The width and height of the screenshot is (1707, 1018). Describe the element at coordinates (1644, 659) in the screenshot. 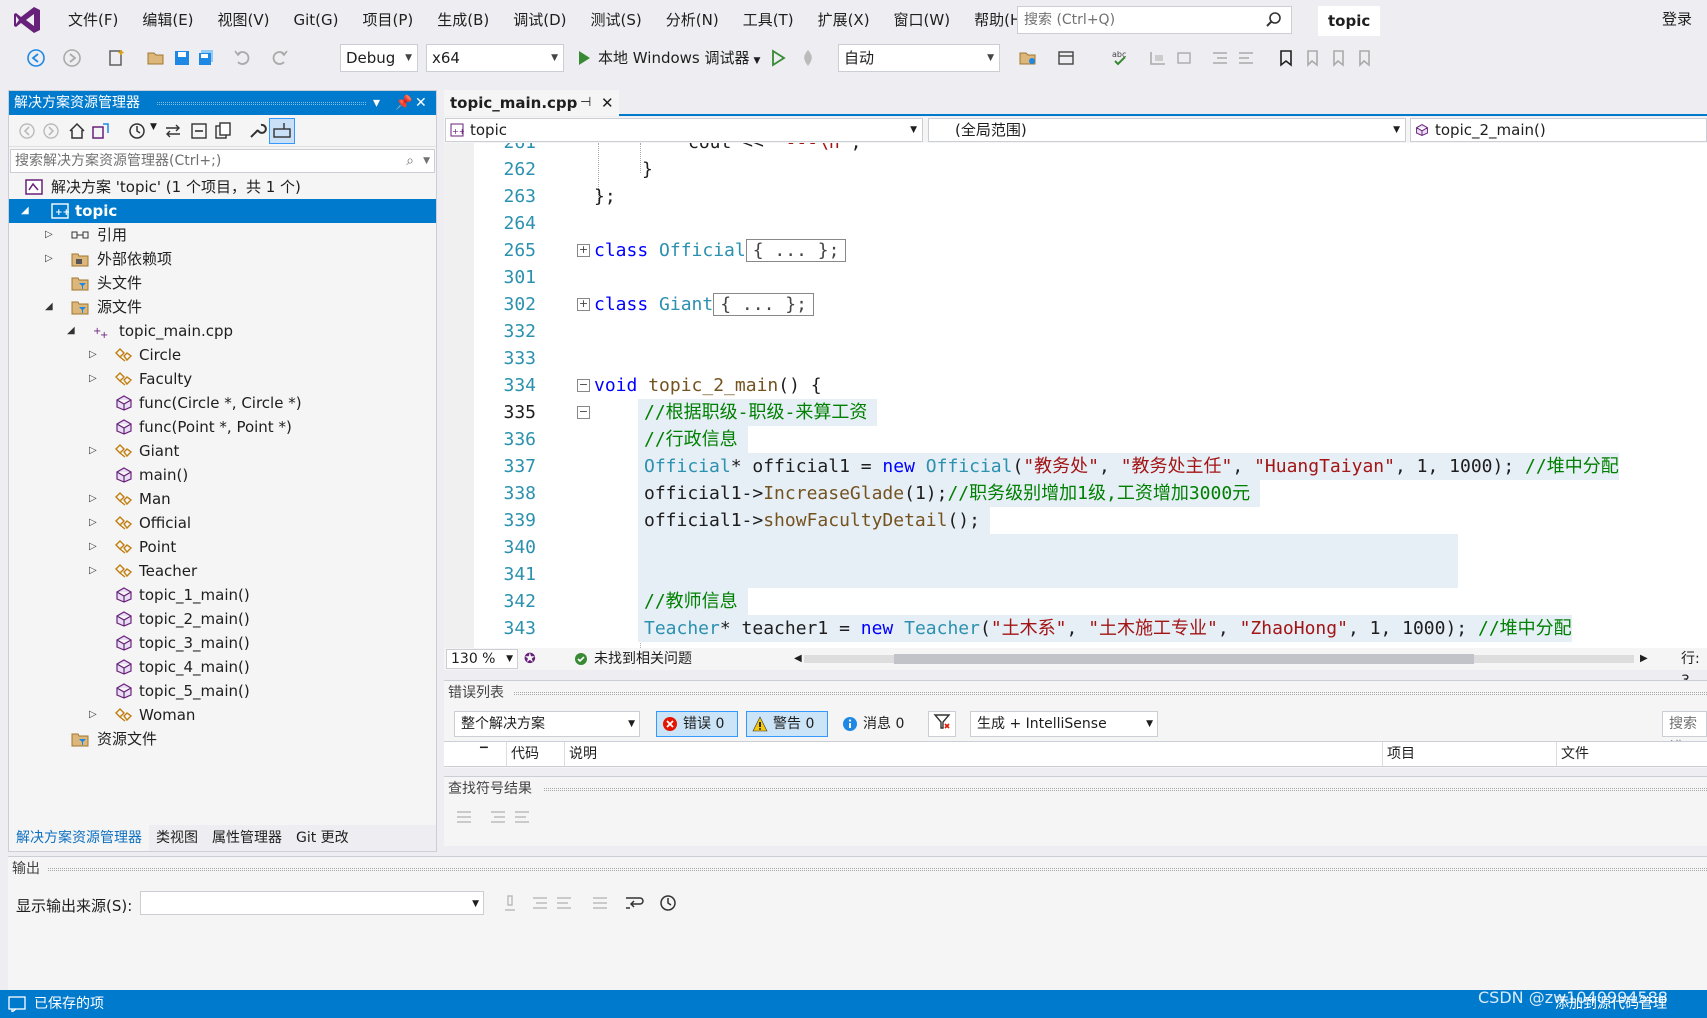

I see `scroll-right-icon: ▶` at that location.